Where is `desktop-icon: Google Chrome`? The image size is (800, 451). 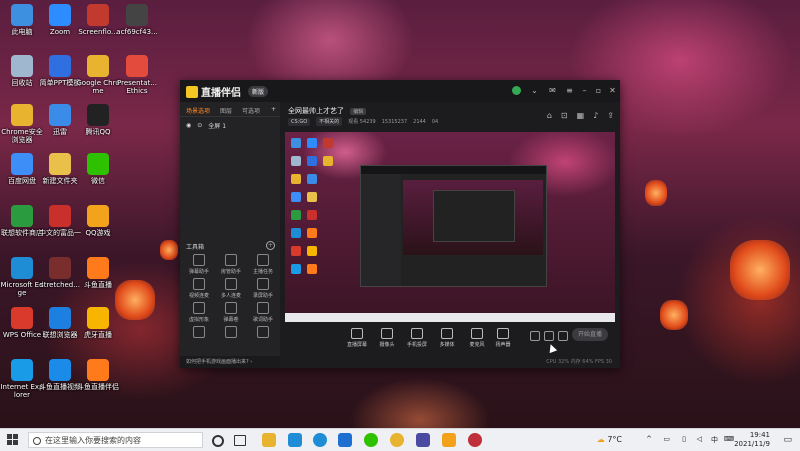
desktop-icon: Google Chrome is located at coordinates (98, 75).